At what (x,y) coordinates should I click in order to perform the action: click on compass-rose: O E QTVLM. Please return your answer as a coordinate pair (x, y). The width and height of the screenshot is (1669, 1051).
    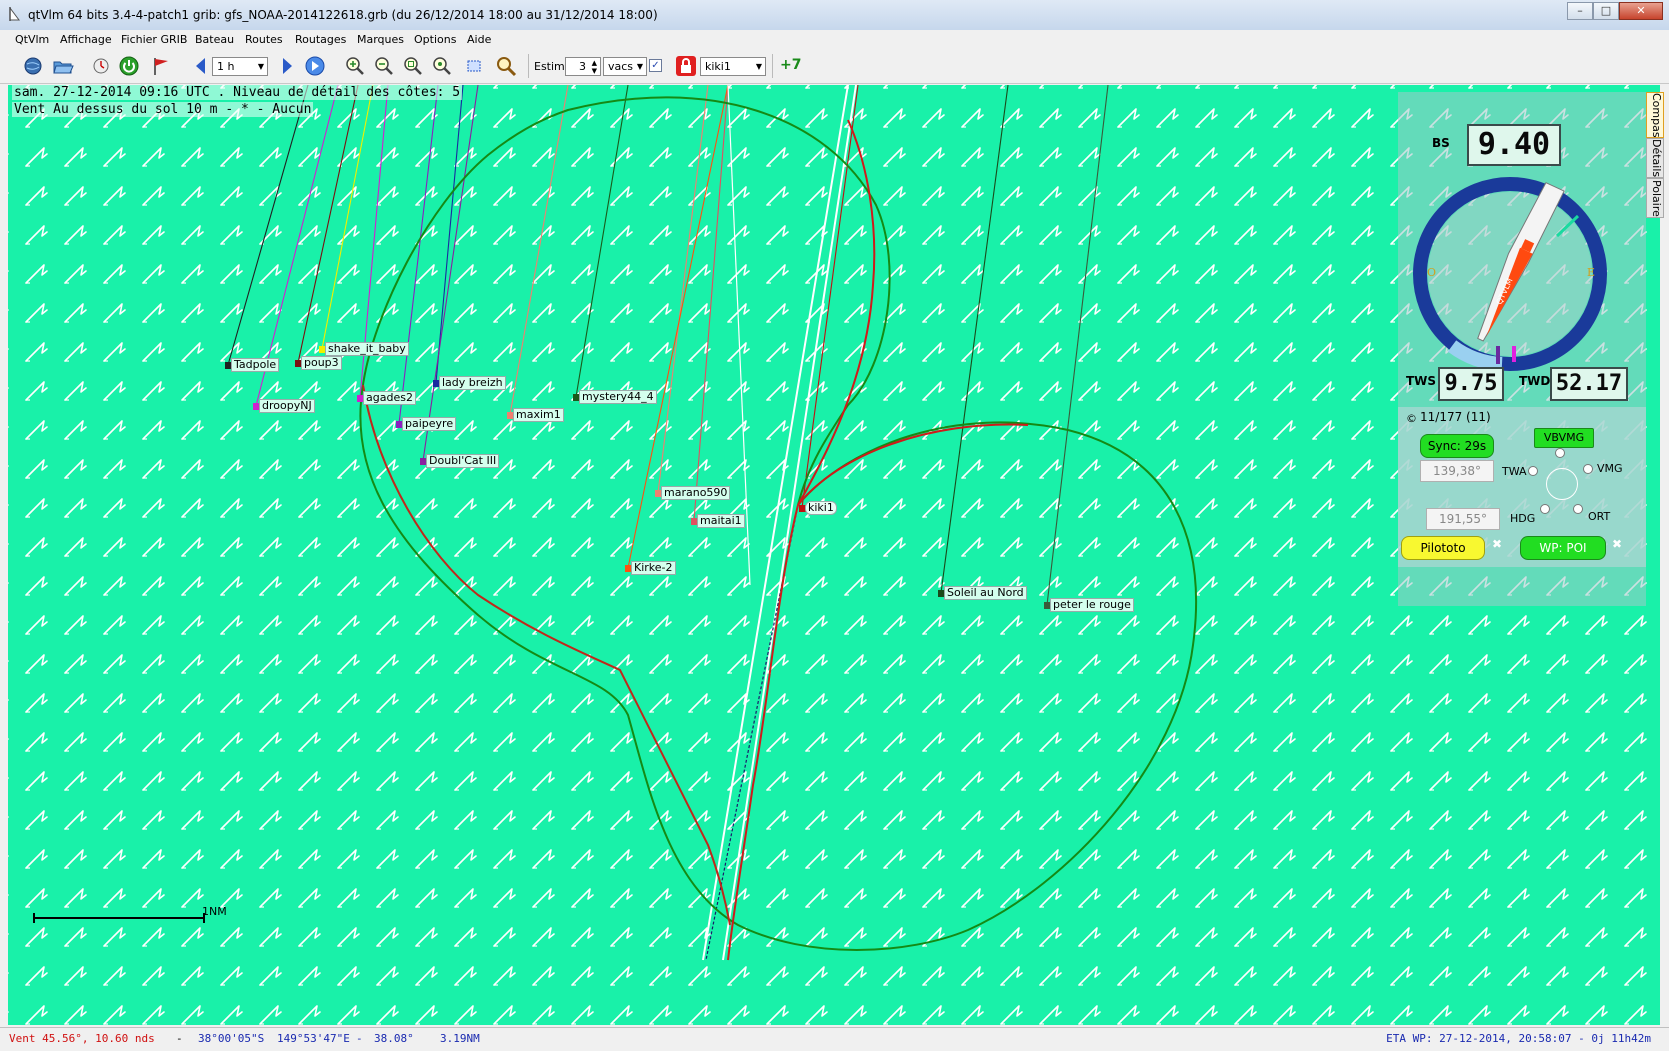
    Looking at the image, I should click on (1510, 274).